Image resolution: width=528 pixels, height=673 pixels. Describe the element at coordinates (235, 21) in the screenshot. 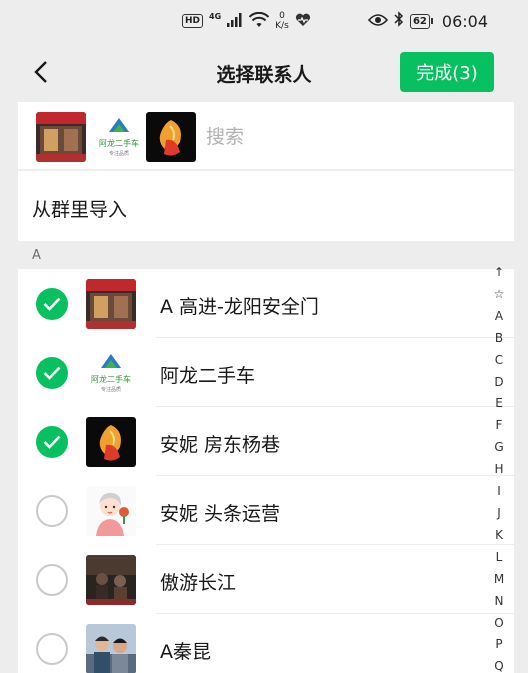

I see `signal-icon` at that location.